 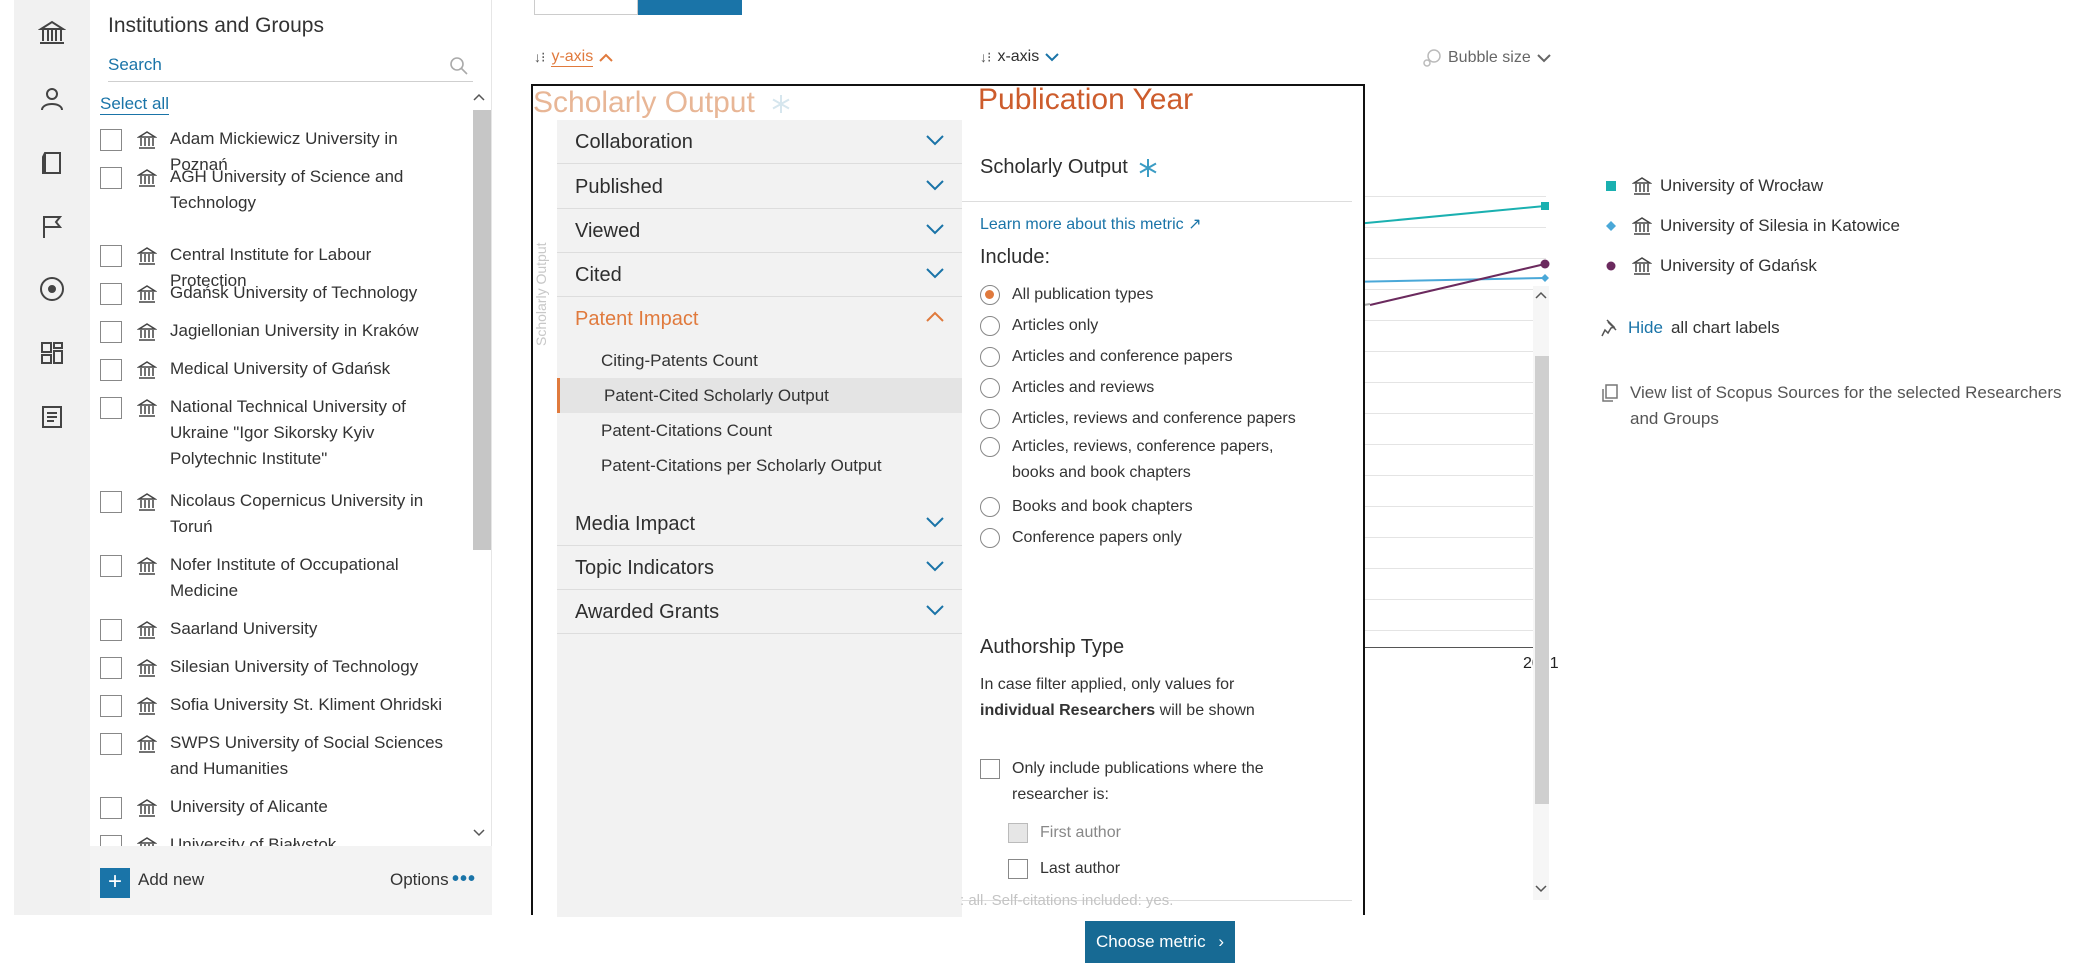 I want to click on publication-icon, so click(x=52, y=163).